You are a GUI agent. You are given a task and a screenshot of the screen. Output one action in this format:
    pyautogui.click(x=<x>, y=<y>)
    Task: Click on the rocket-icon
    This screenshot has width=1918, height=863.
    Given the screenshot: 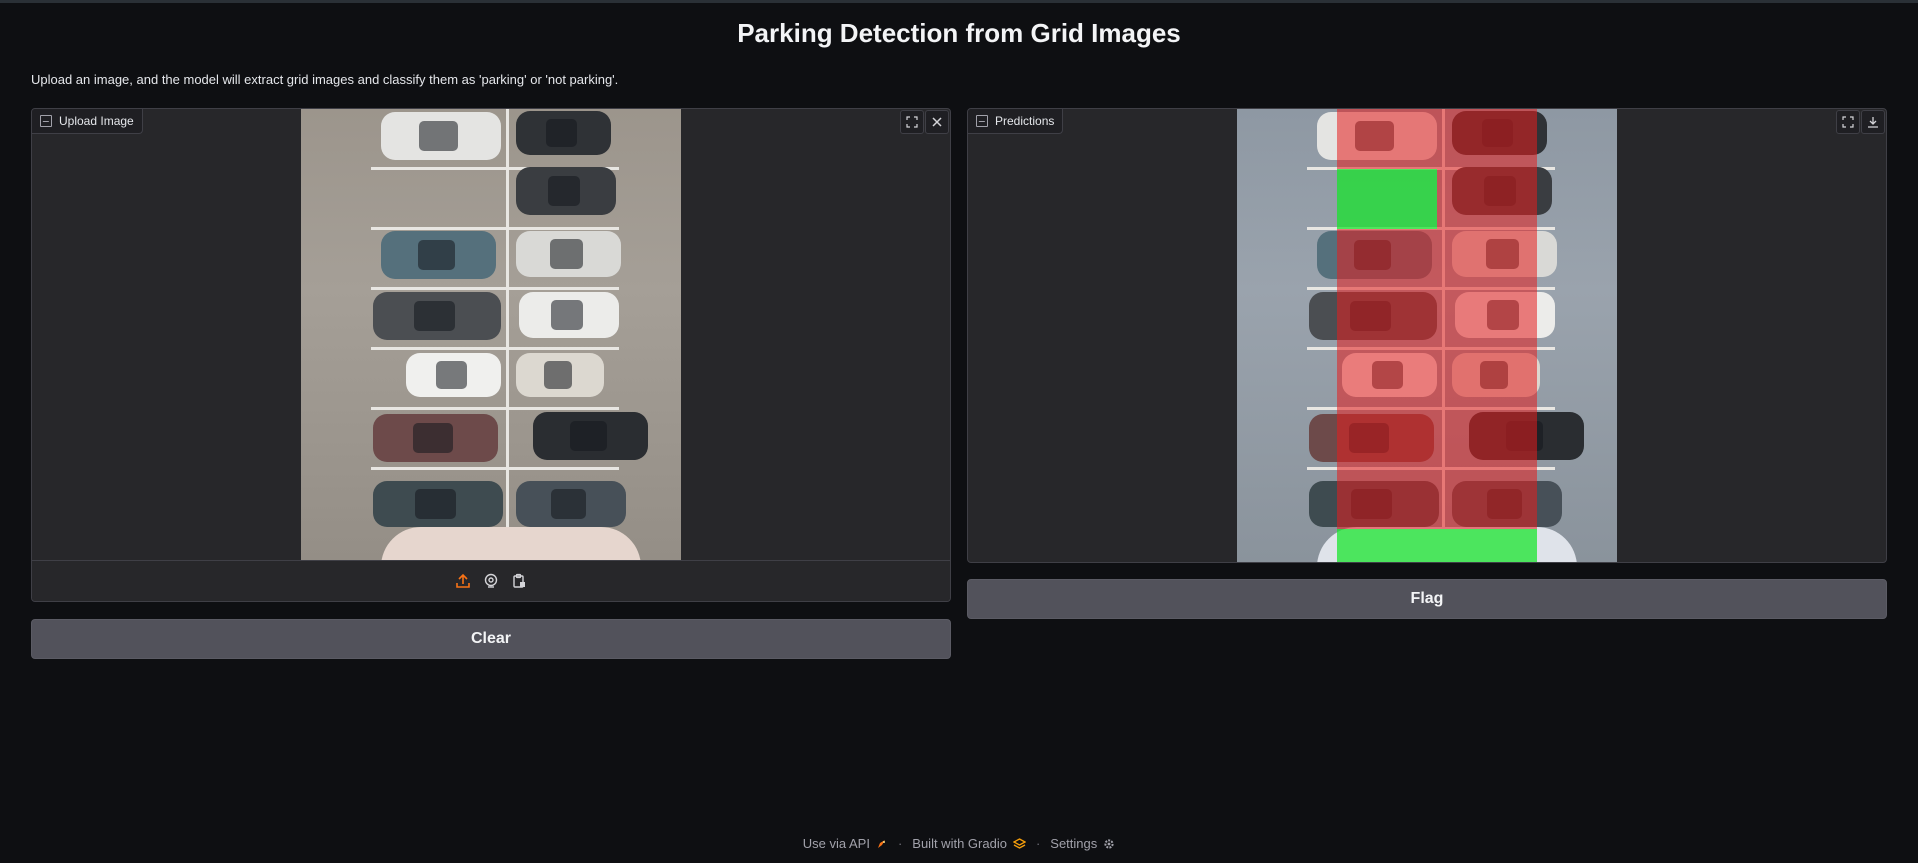 What is the action you would take?
    pyautogui.click(x=881, y=843)
    